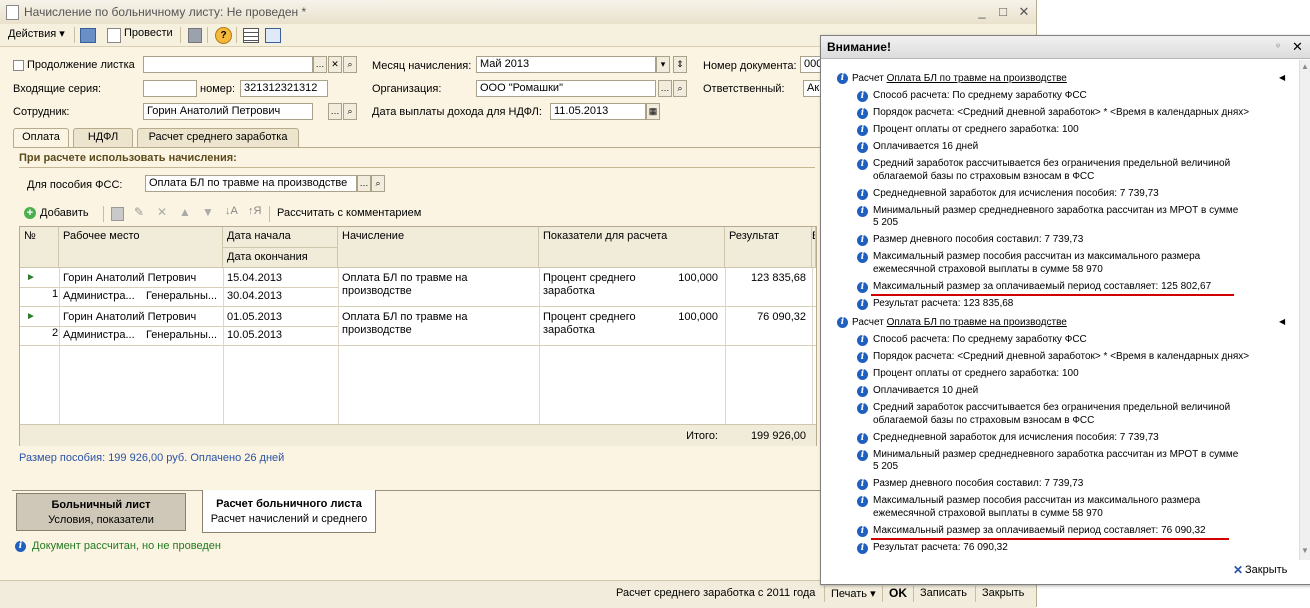 The width and height of the screenshot is (1310, 608). Describe the element at coordinates (208, 212) in the screenshot. I see `move-down-icon: ▼` at that location.